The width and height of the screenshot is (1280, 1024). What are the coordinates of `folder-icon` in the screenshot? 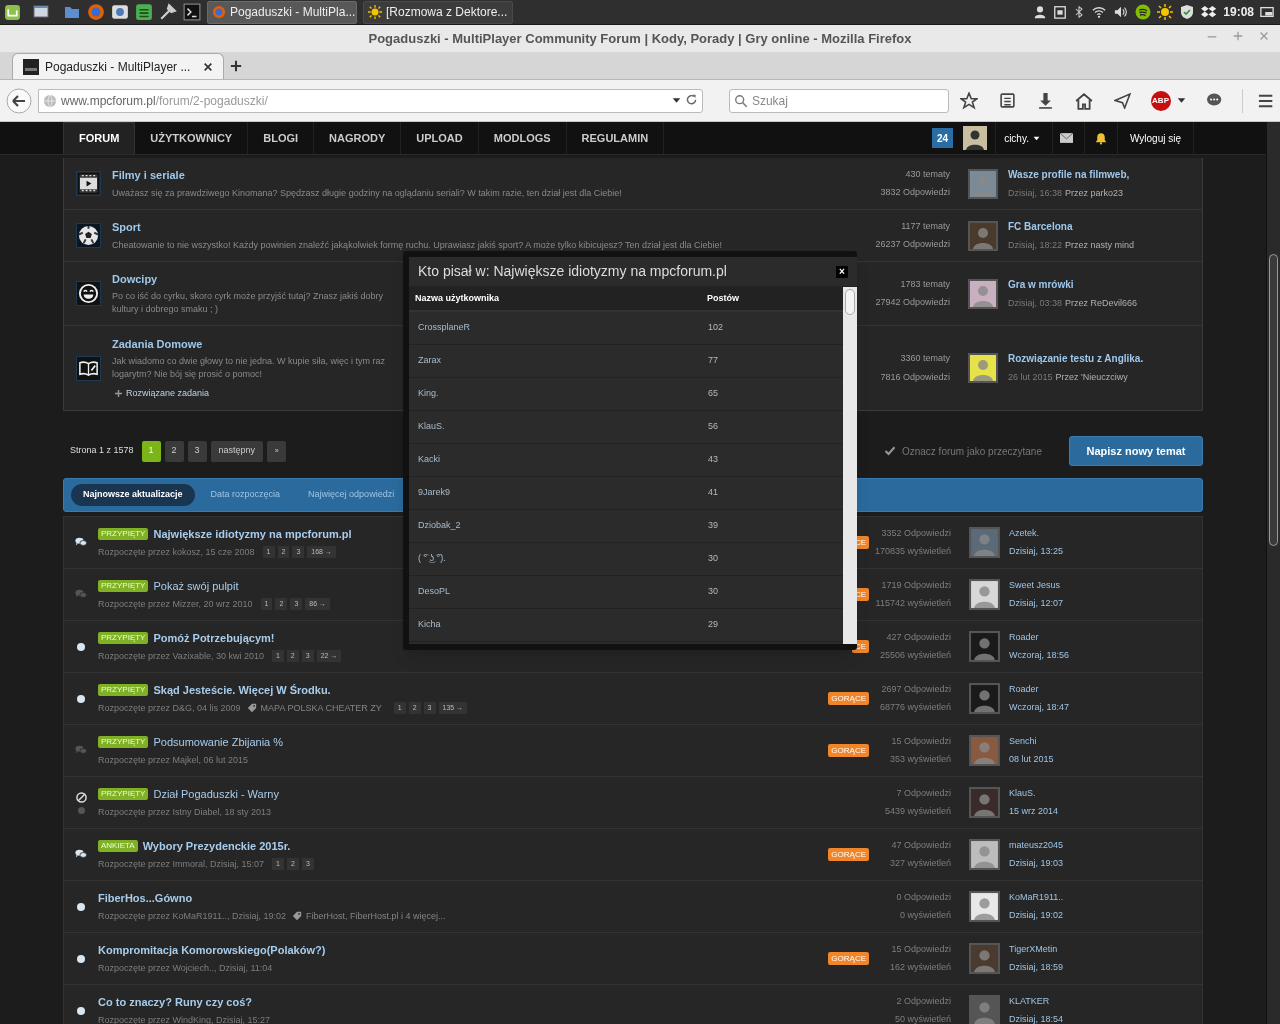 It's located at (72, 12).